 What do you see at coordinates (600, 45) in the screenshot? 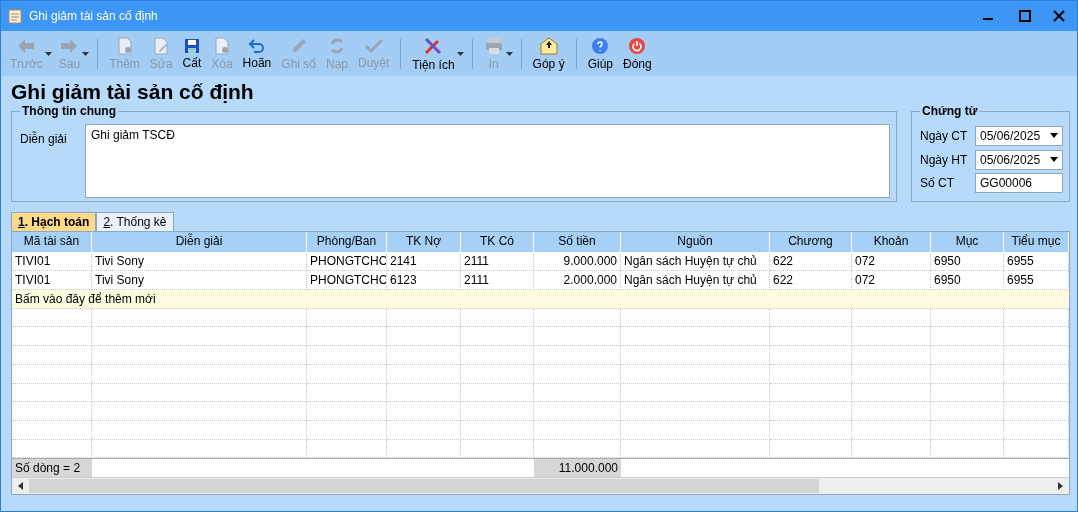
I see `help-icon` at bounding box center [600, 45].